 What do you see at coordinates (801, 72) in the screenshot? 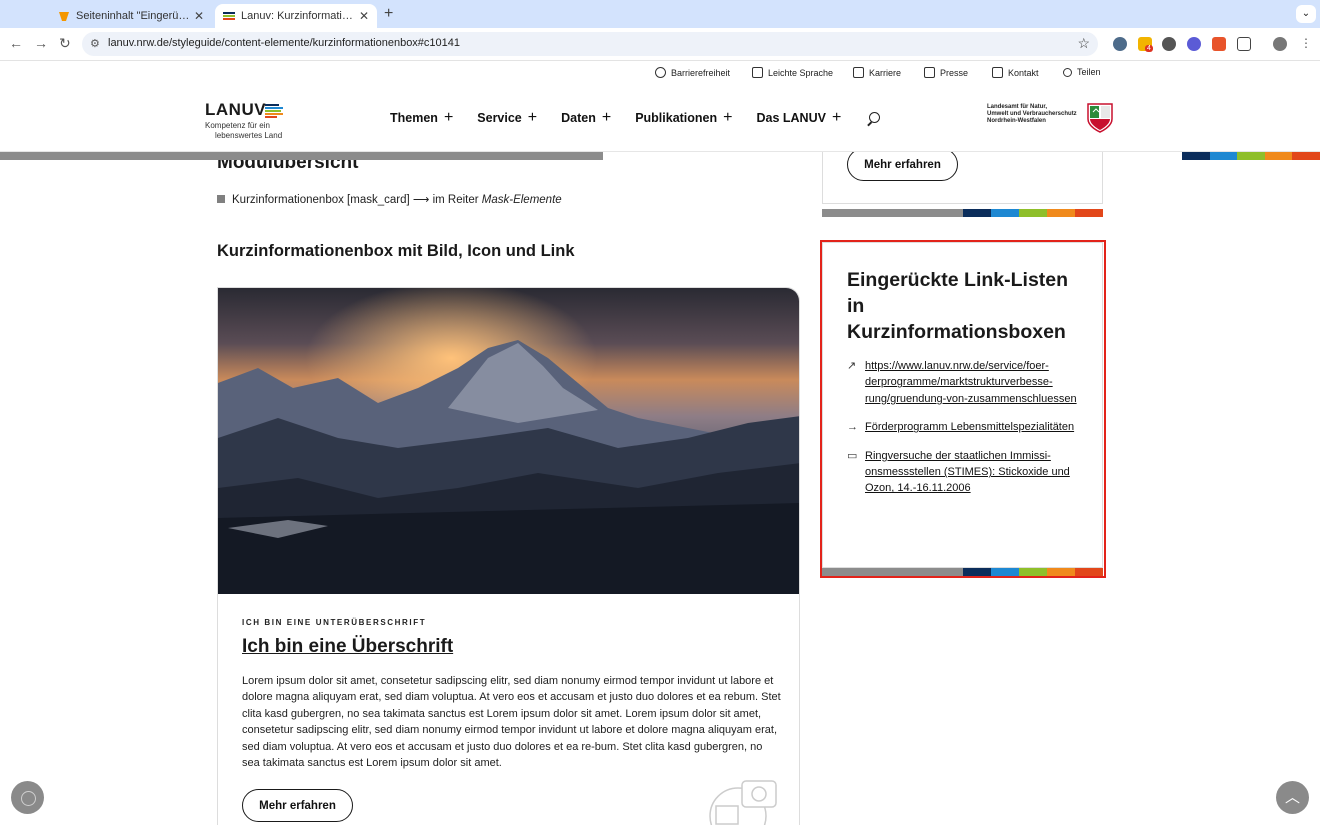
I see `utility-label: Leichte Sprache` at bounding box center [801, 72].